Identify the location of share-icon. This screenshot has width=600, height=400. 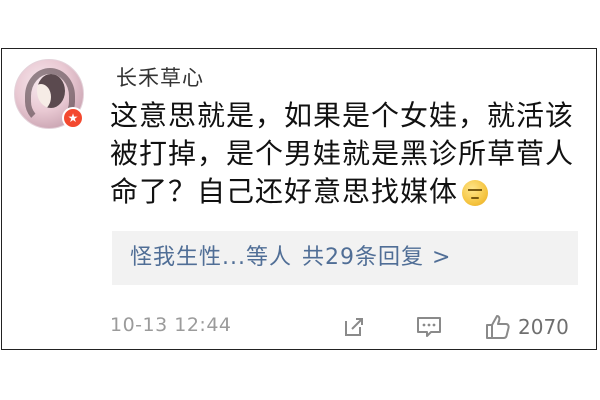
(354, 327).